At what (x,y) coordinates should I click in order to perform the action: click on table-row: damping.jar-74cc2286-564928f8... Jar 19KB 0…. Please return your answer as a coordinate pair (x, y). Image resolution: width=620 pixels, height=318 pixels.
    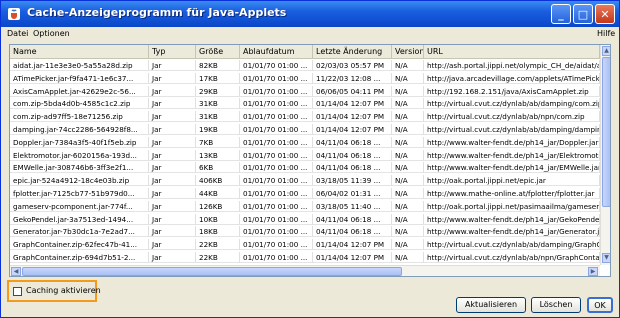
    Looking at the image, I should click on (305, 129).